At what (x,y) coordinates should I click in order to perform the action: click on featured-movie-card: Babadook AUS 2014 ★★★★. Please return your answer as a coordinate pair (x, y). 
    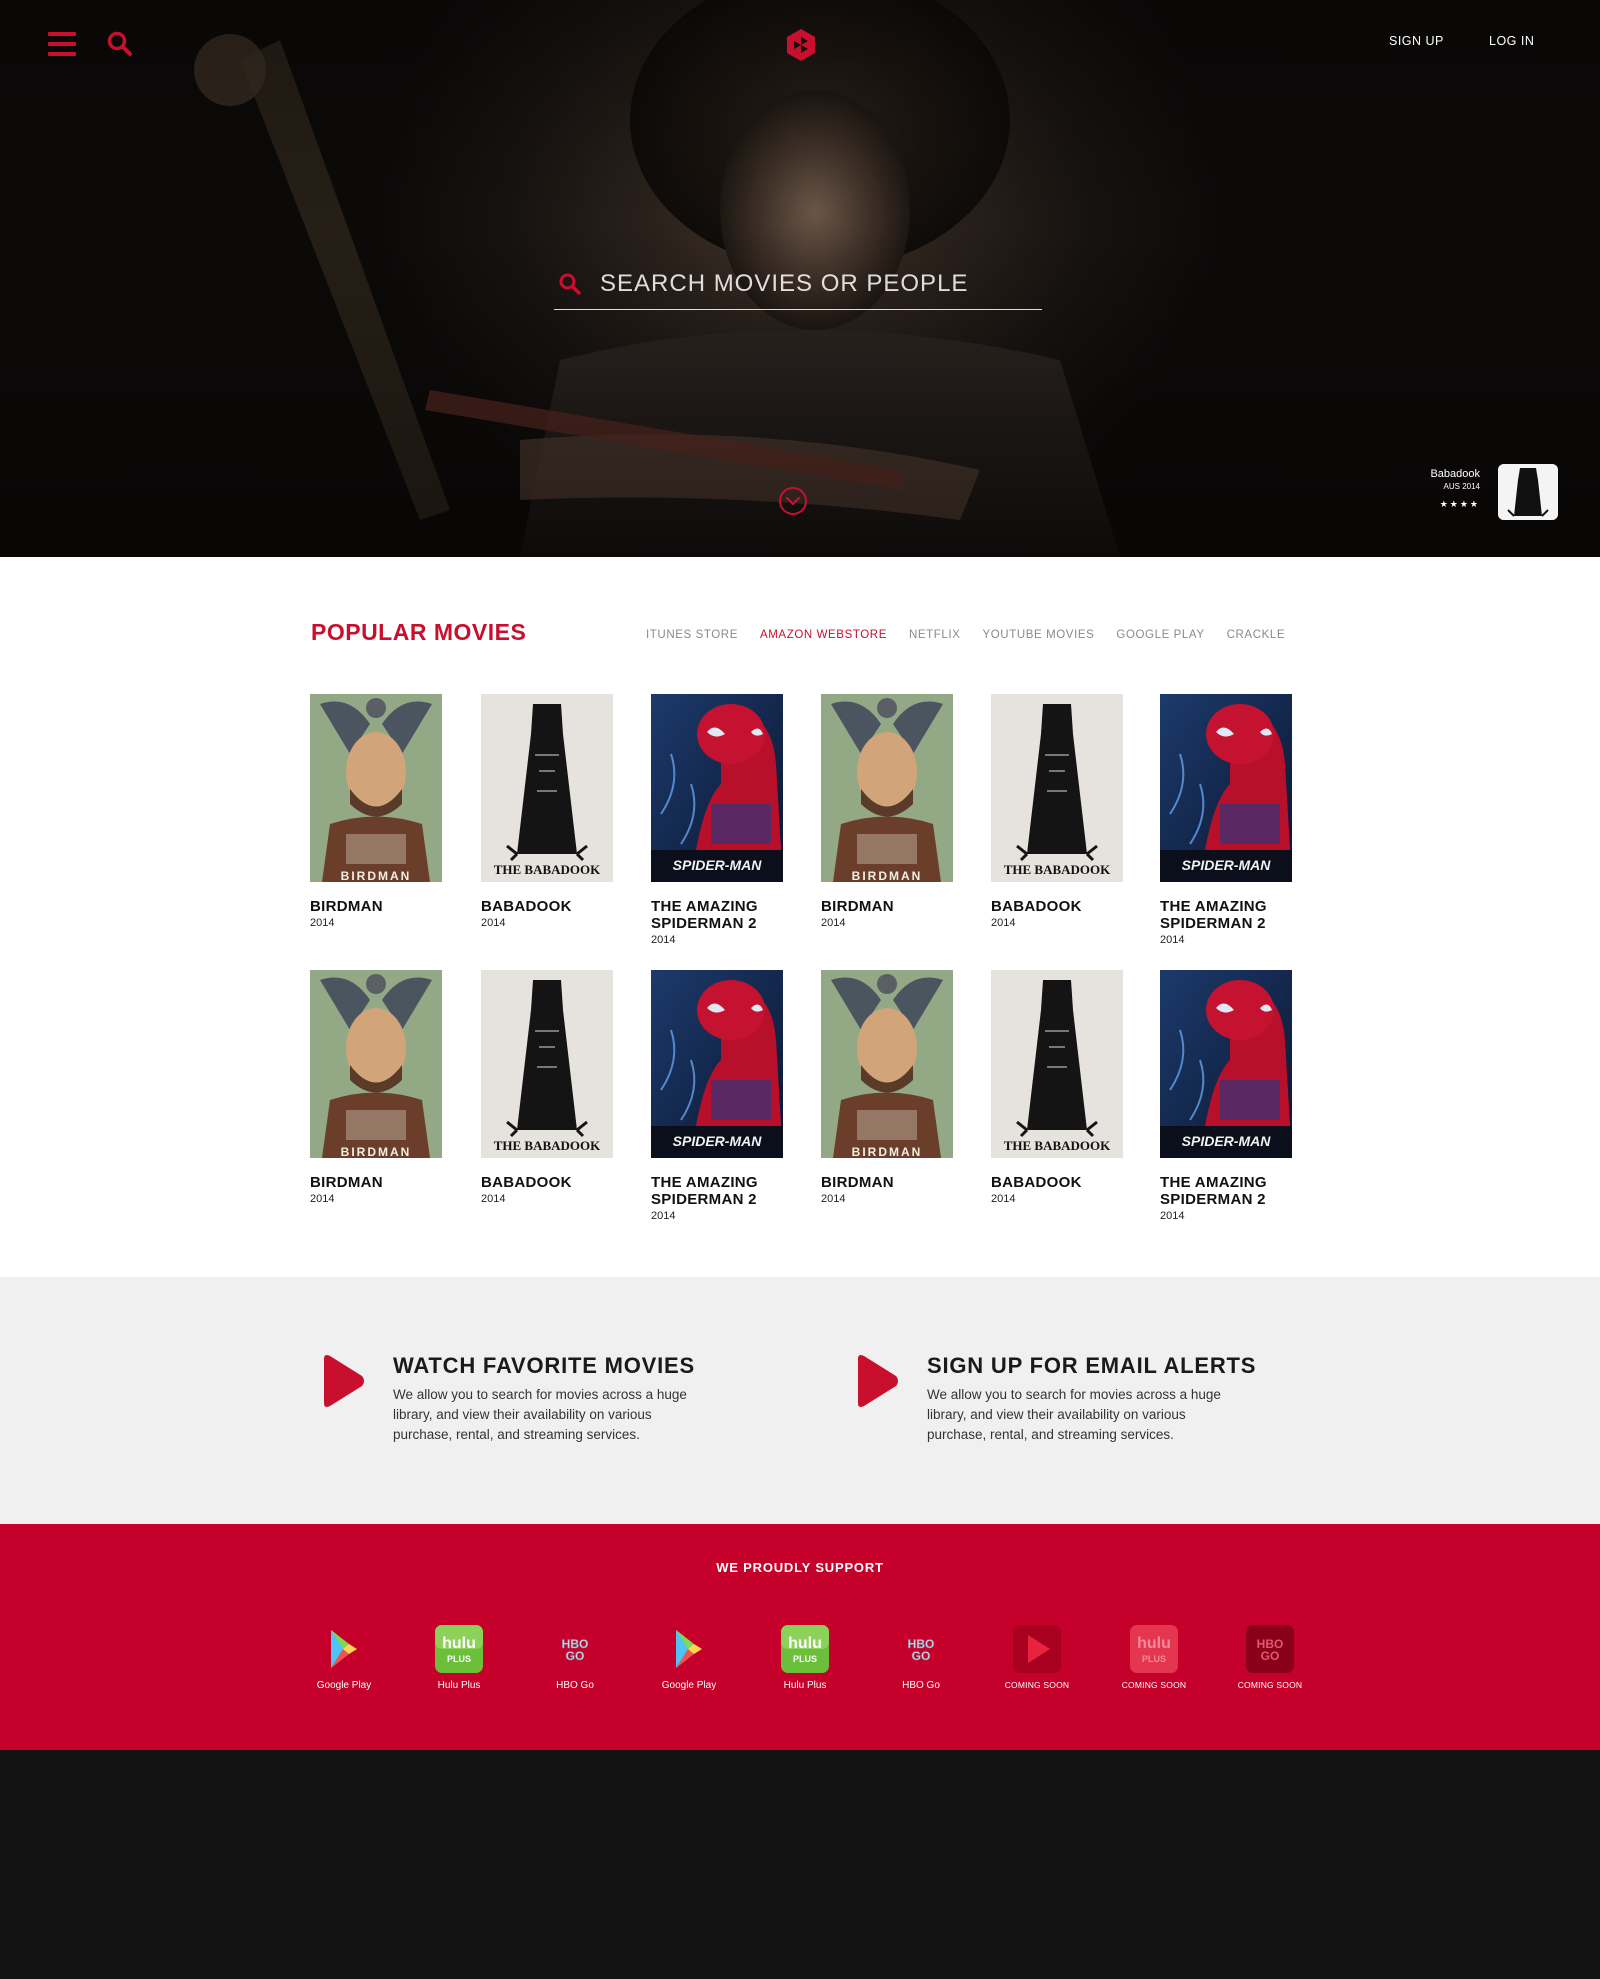
    Looking at the image, I should click on (1494, 492).